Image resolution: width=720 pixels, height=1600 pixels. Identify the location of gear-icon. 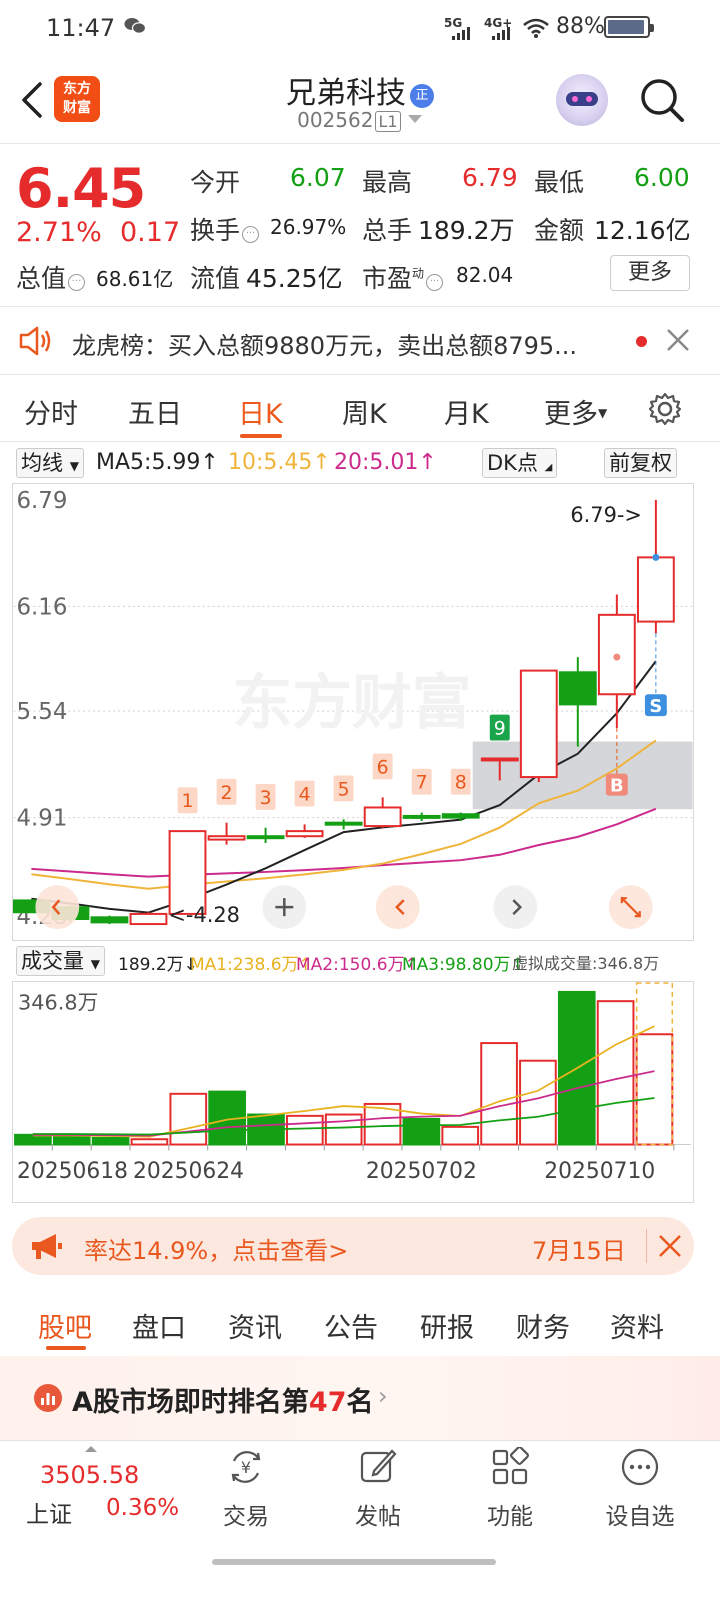
(665, 409).